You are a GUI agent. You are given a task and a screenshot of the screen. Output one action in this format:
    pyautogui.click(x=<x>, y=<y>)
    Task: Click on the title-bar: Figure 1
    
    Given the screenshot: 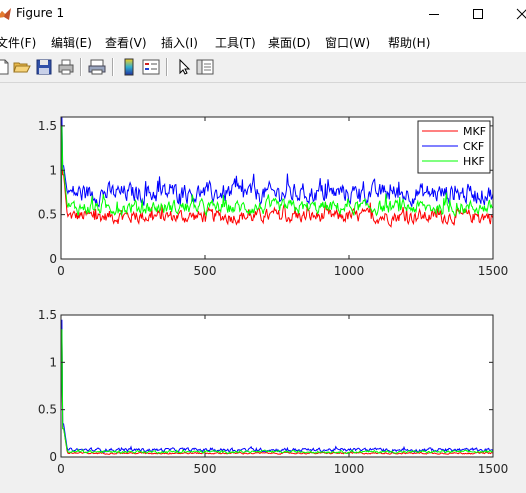 What is the action you would take?
    pyautogui.click(x=263, y=15)
    